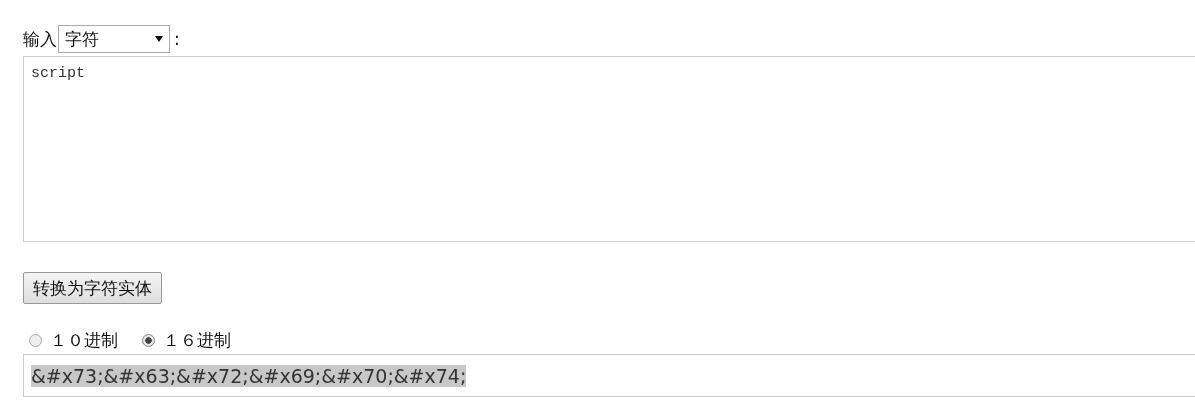 Image resolution: width=1195 pixels, height=411 pixels. What do you see at coordinates (92, 288) in the screenshot?
I see `convert-button: 转换为字符实体` at bounding box center [92, 288].